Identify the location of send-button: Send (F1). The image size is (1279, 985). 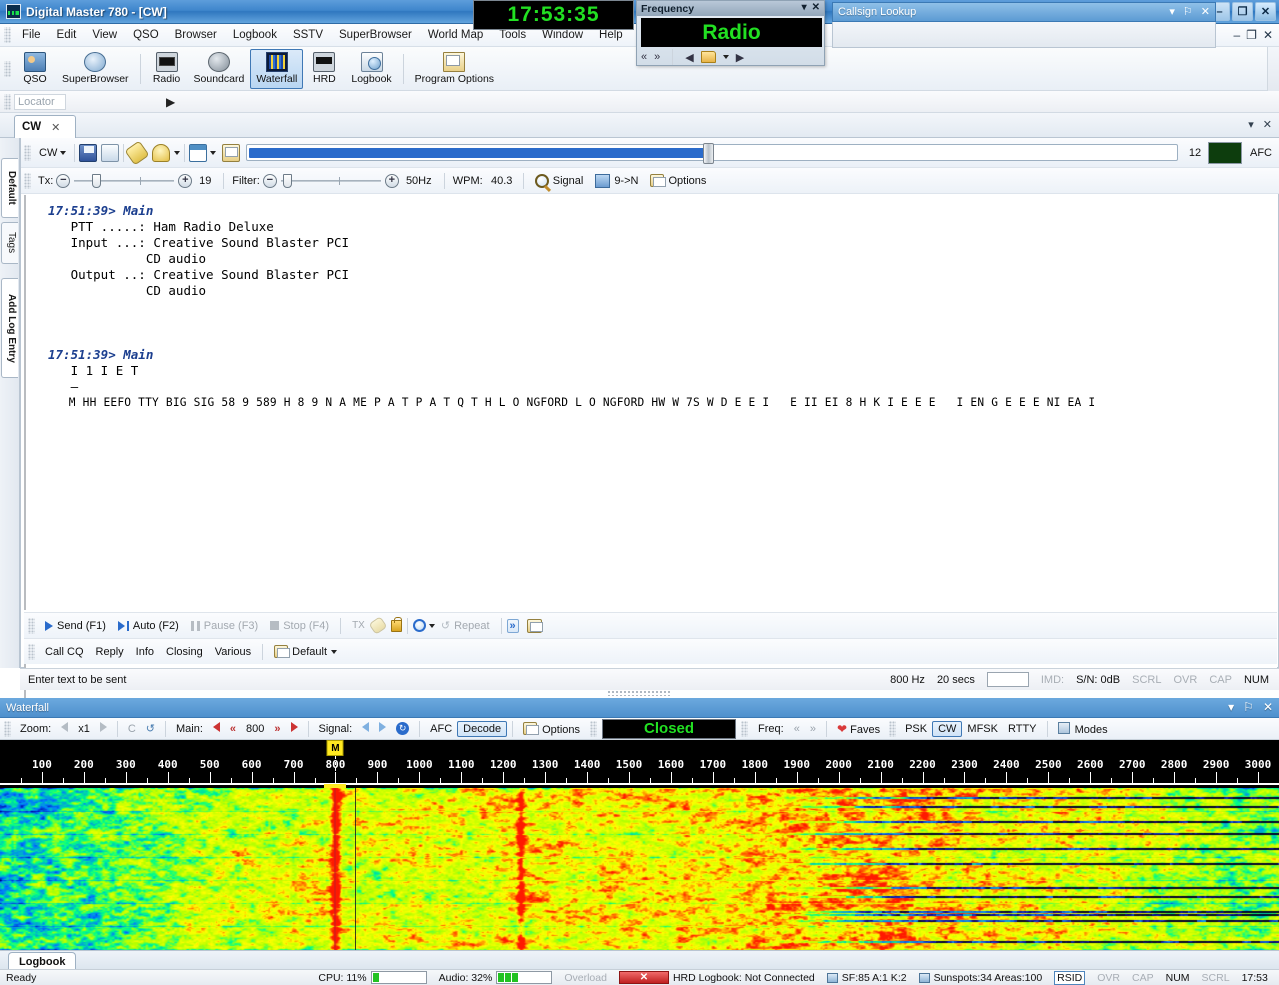
(75, 626).